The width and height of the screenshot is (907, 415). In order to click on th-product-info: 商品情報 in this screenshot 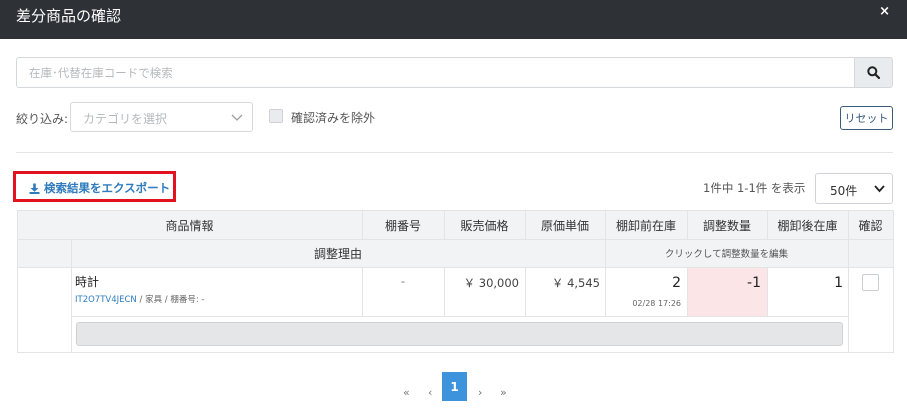, I will do `click(189, 225)`.